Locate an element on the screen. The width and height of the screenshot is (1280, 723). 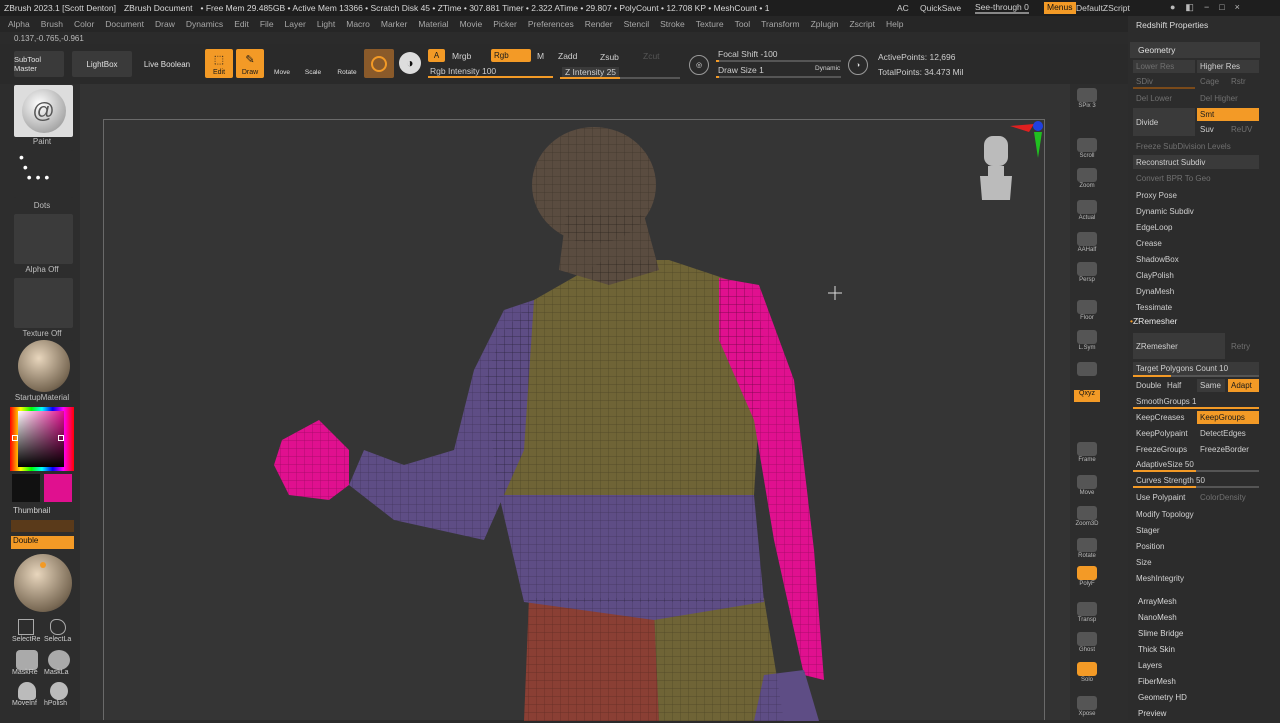
proxy-pose-subpalette: Proxy Pose is located at coordinates (1196, 195).